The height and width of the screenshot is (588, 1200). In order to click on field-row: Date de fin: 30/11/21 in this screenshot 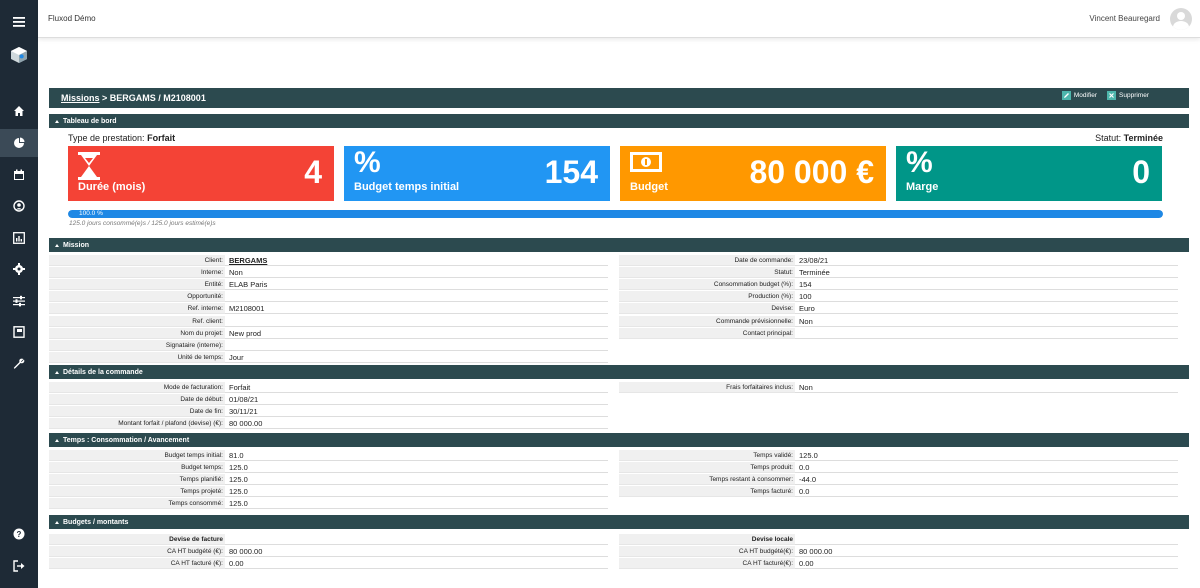, I will do `click(328, 411)`.